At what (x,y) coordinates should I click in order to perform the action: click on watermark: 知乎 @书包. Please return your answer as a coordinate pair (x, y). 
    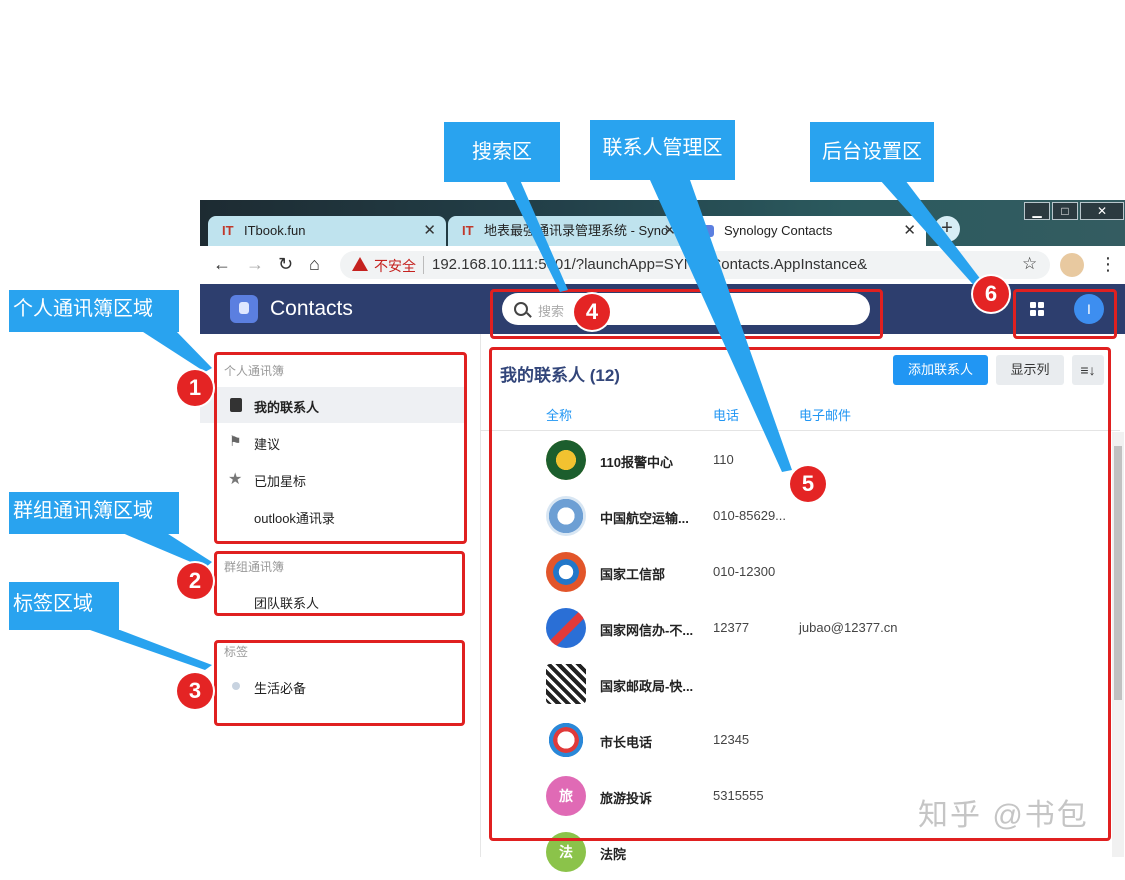
    Looking at the image, I should click on (1003, 815).